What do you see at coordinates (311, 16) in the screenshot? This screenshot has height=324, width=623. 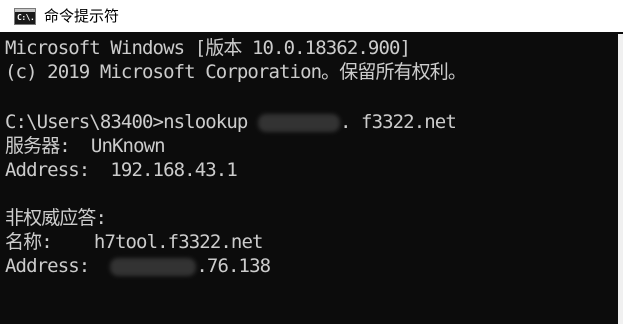 I see `title-bar: C:\. 命令提示符` at bounding box center [311, 16].